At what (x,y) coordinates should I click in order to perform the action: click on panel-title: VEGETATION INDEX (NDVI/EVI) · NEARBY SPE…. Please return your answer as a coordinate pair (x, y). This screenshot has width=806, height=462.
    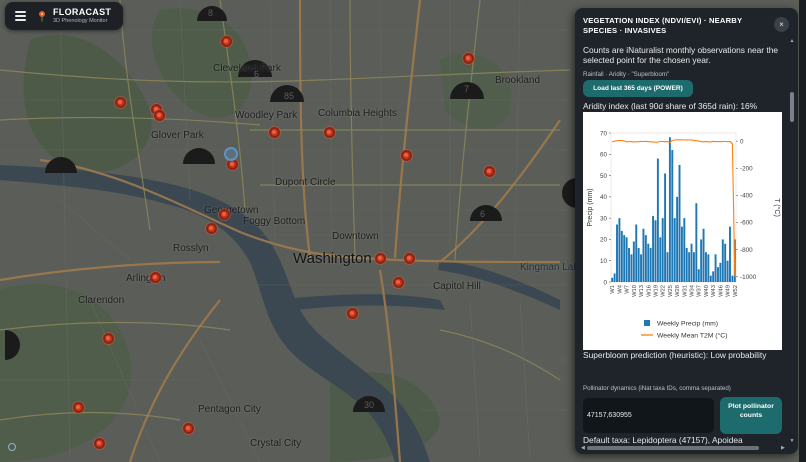
    Looking at the image, I should click on (663, 25).